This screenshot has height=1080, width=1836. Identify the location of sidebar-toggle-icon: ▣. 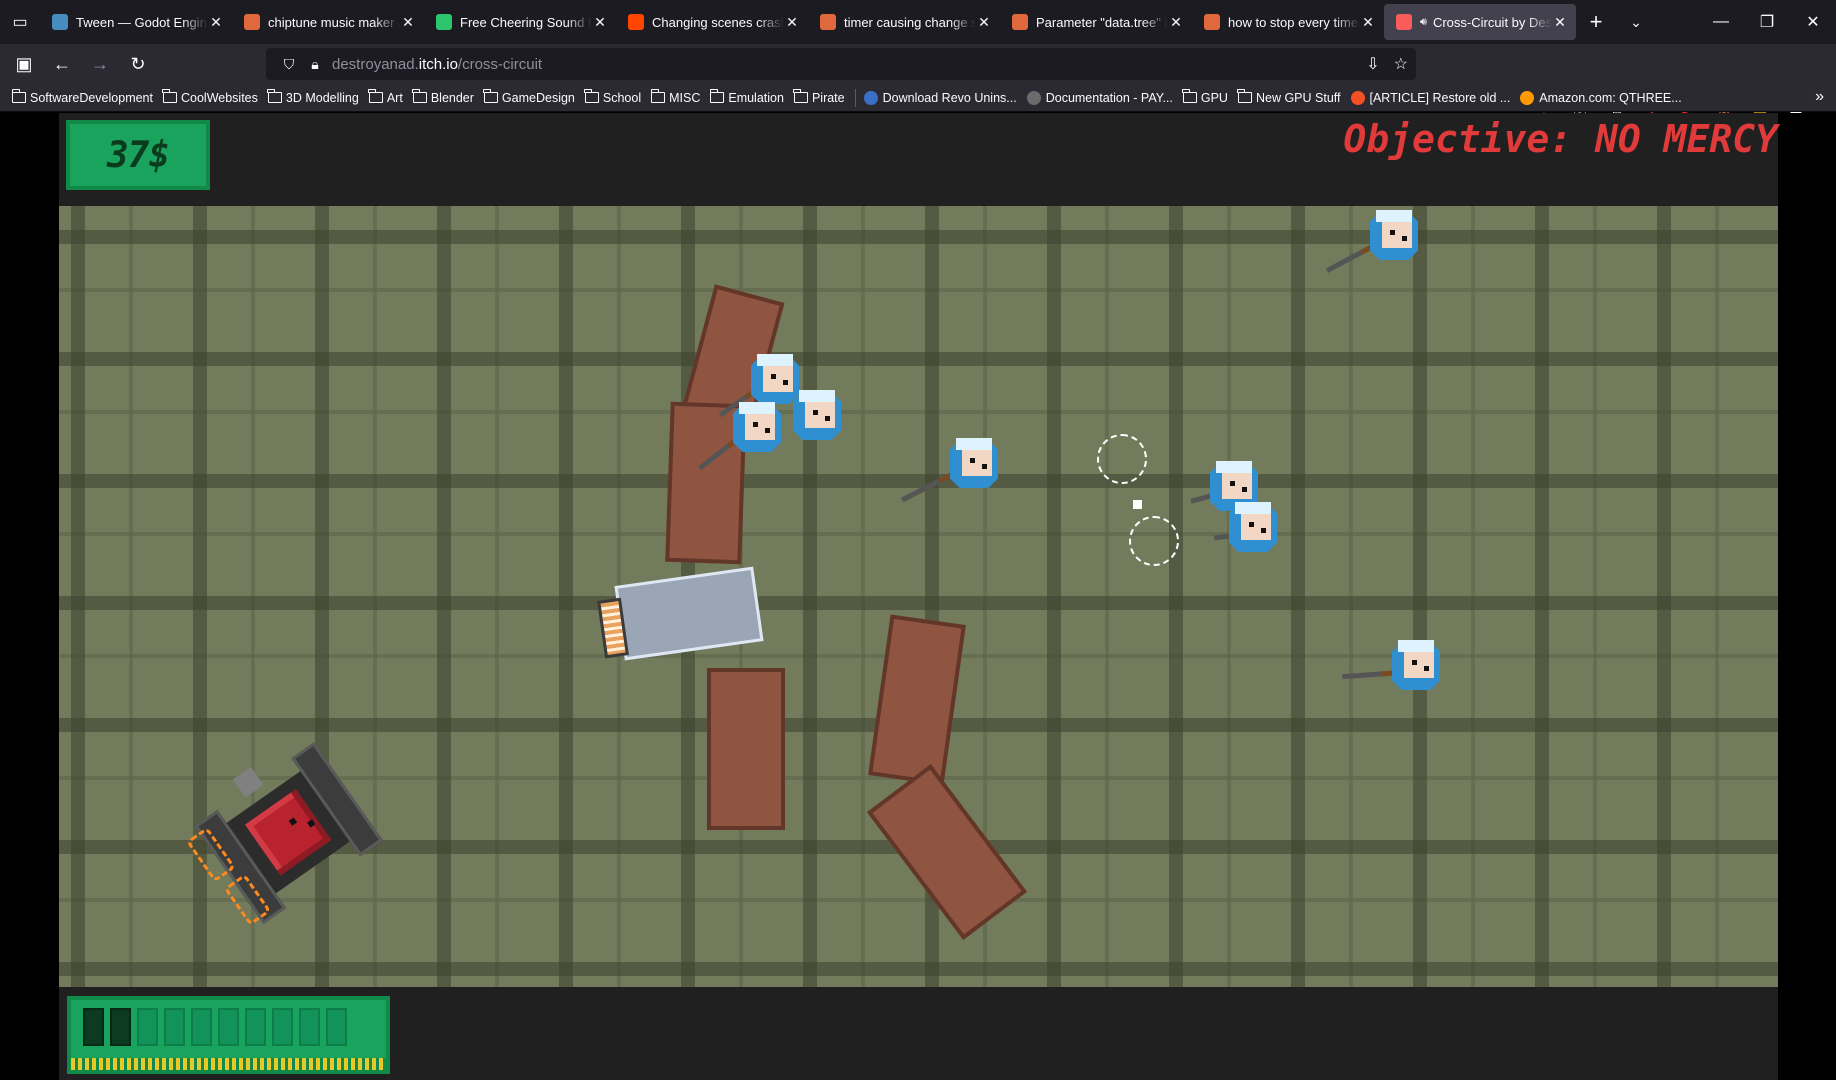
(24, 64).